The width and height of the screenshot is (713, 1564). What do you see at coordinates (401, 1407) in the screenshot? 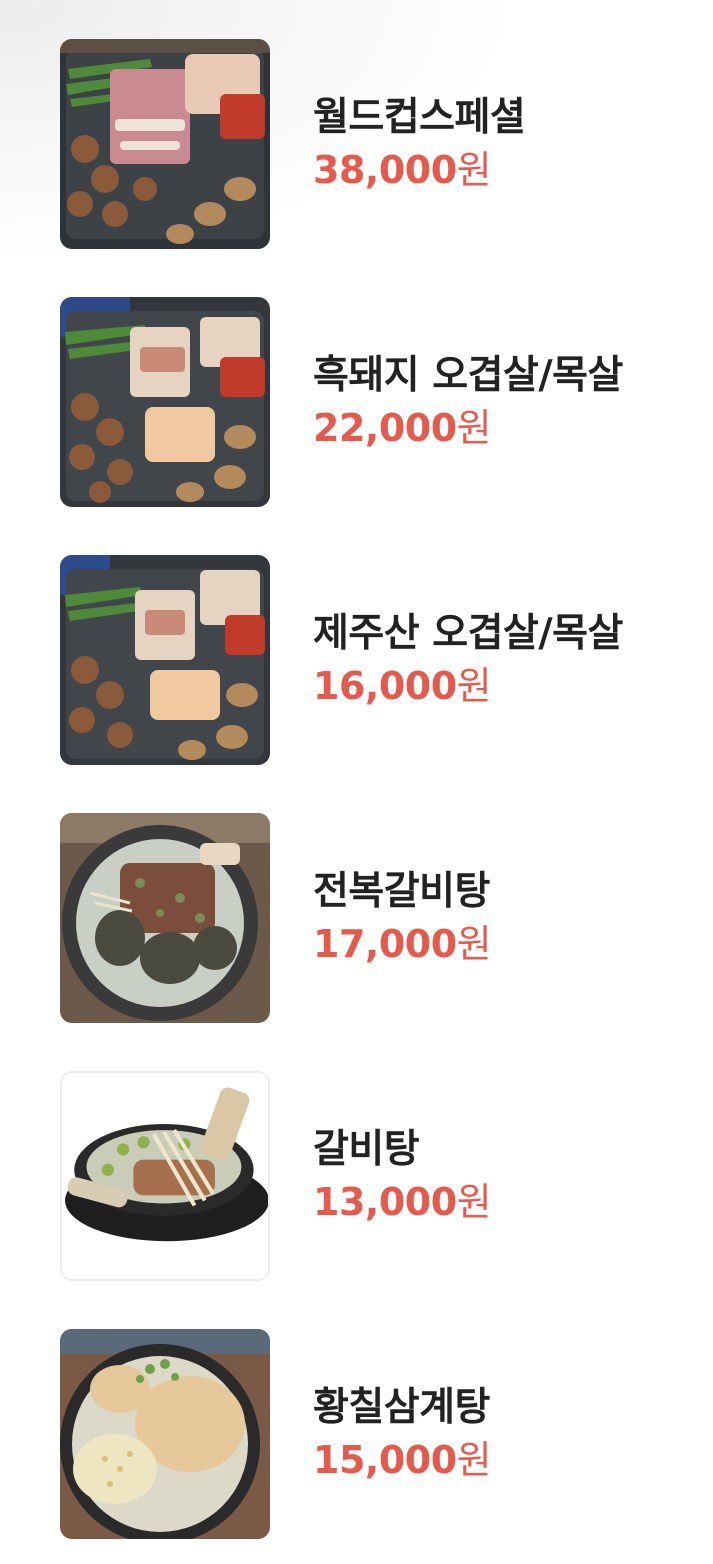
I see `menu-item-name: 황칠삼계탕` at bounding box center [401, 1407].